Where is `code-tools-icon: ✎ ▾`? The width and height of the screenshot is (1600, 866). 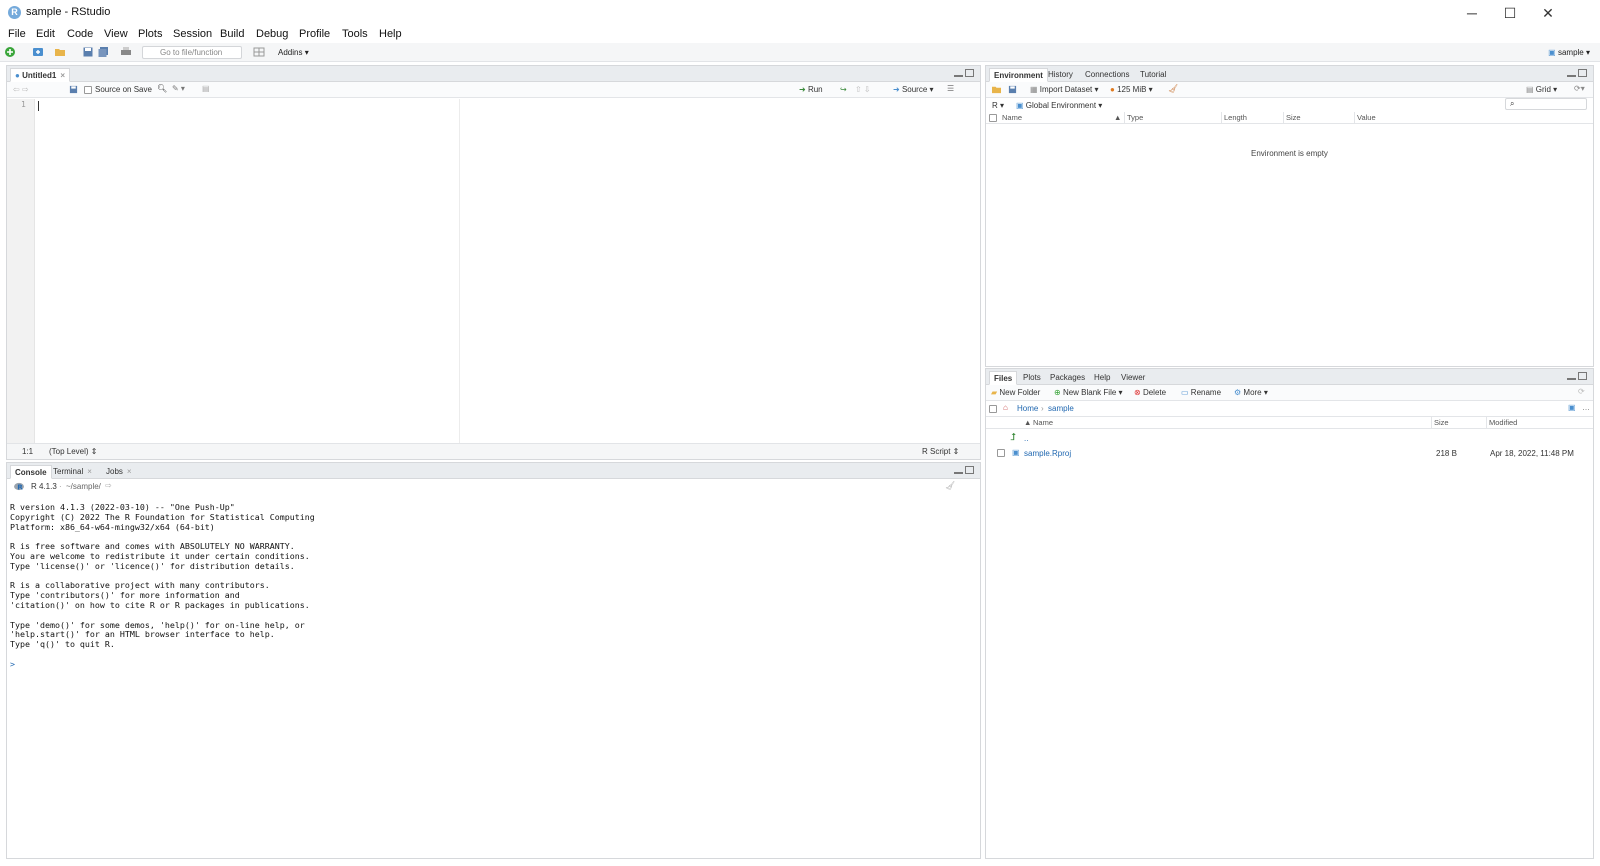 code-tools-icon: ✎ ▾ is located at coordinates (178, 88).